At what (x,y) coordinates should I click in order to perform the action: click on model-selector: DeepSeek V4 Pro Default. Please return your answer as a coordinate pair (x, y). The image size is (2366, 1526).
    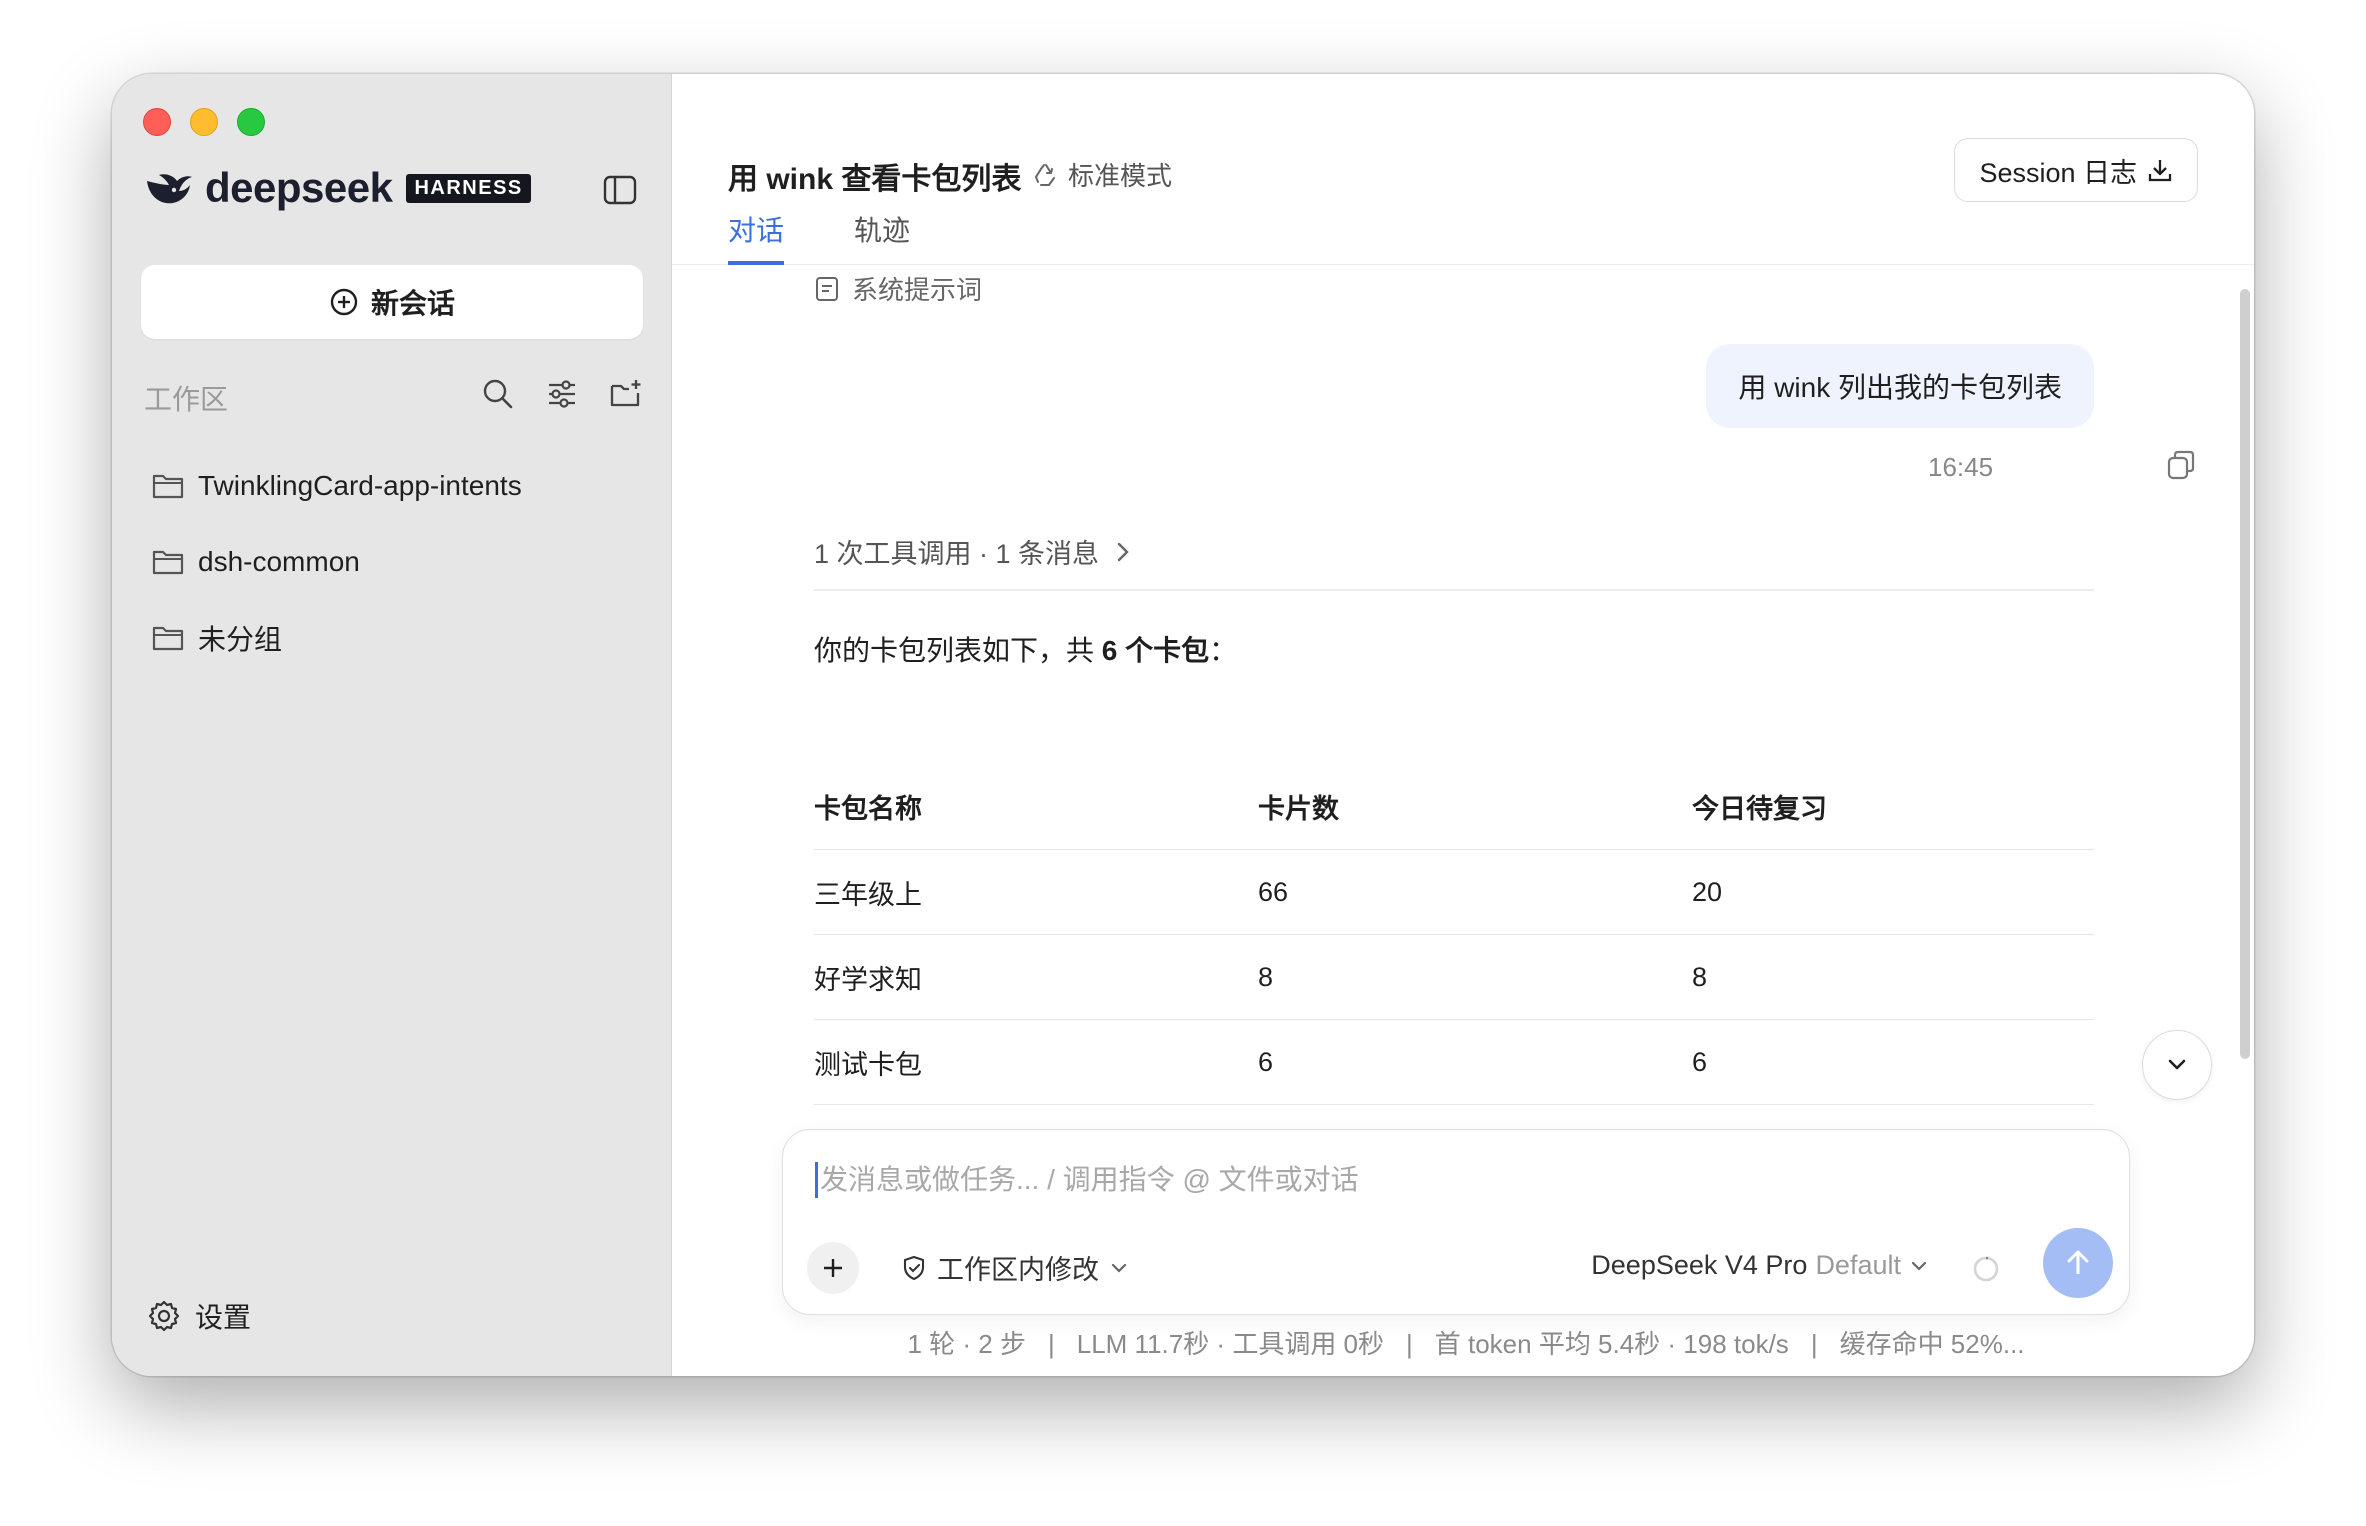
    Looking at the image, I should click on (1760, 1265).